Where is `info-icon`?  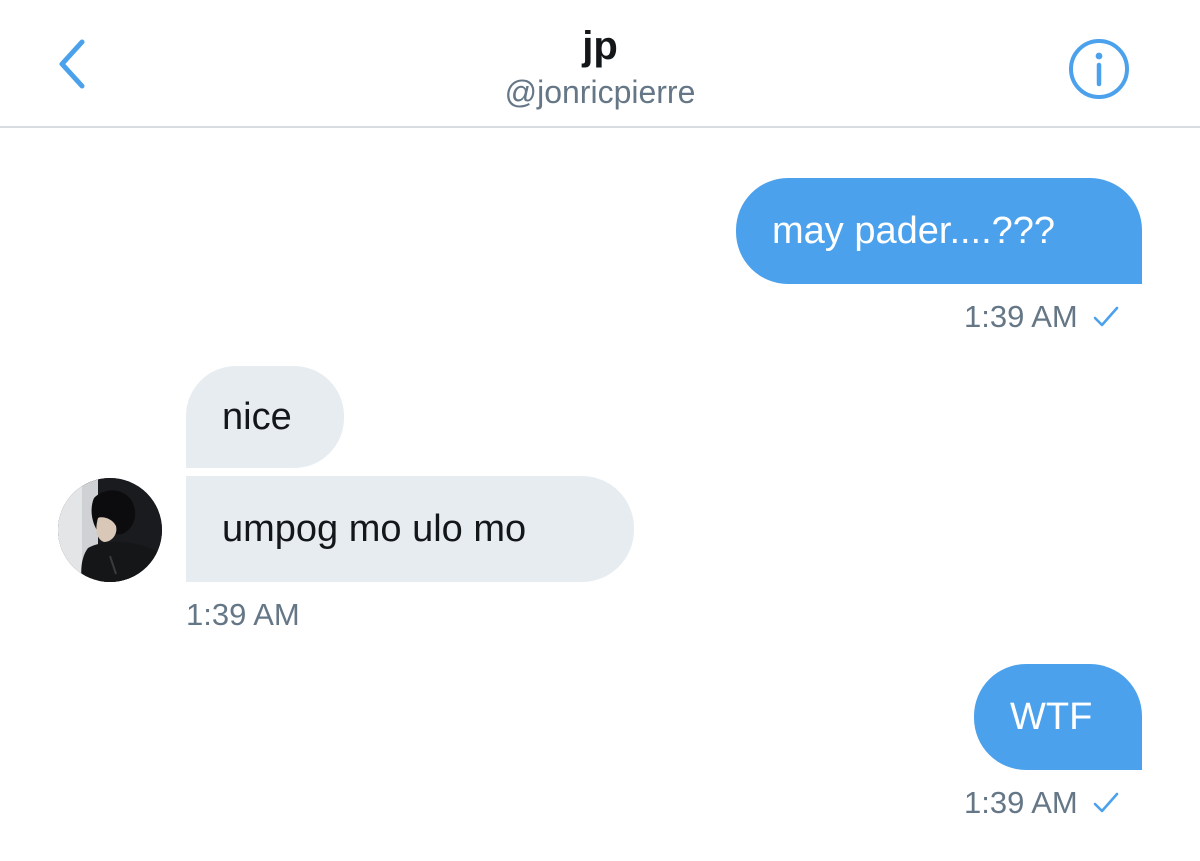 info-icon is located at coordinates (1099, 69).